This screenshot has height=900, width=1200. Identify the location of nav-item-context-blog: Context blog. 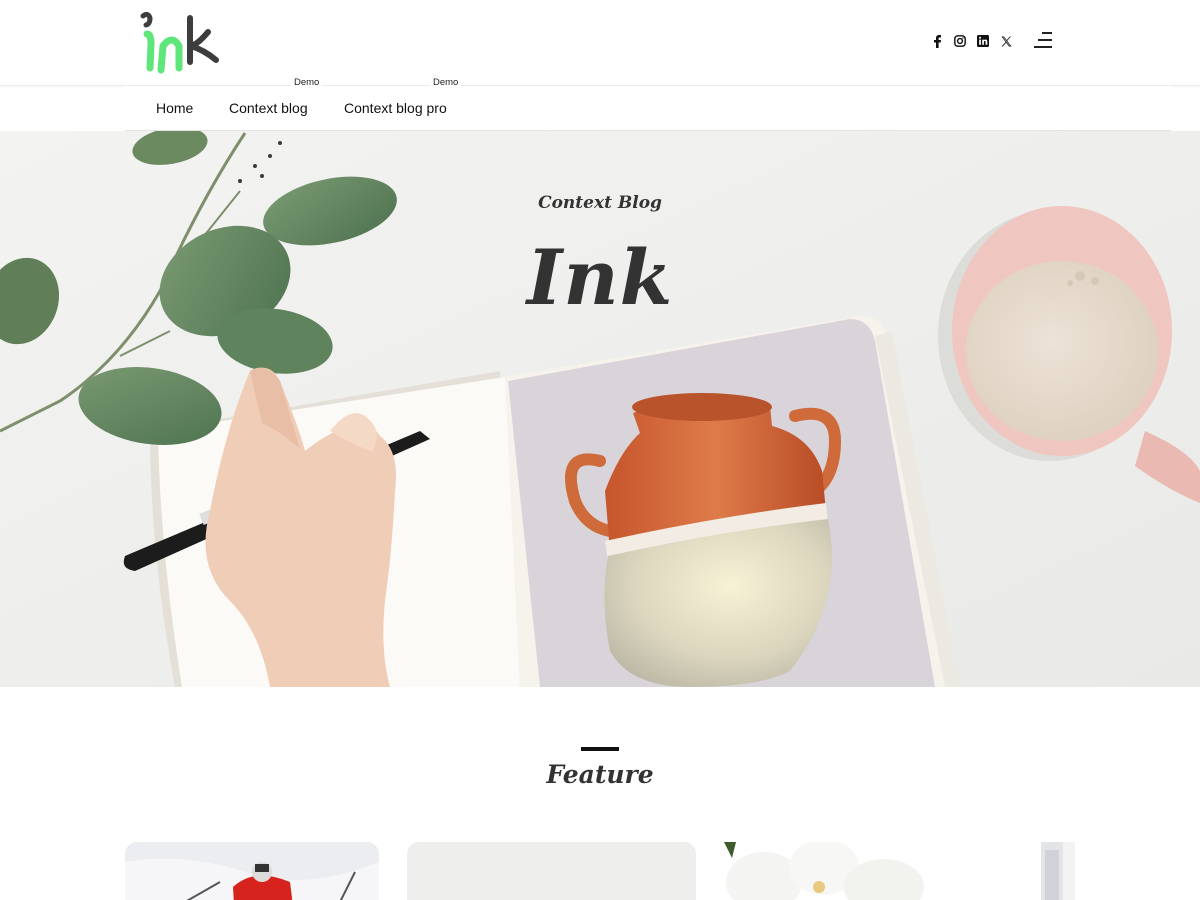
(268, 108).